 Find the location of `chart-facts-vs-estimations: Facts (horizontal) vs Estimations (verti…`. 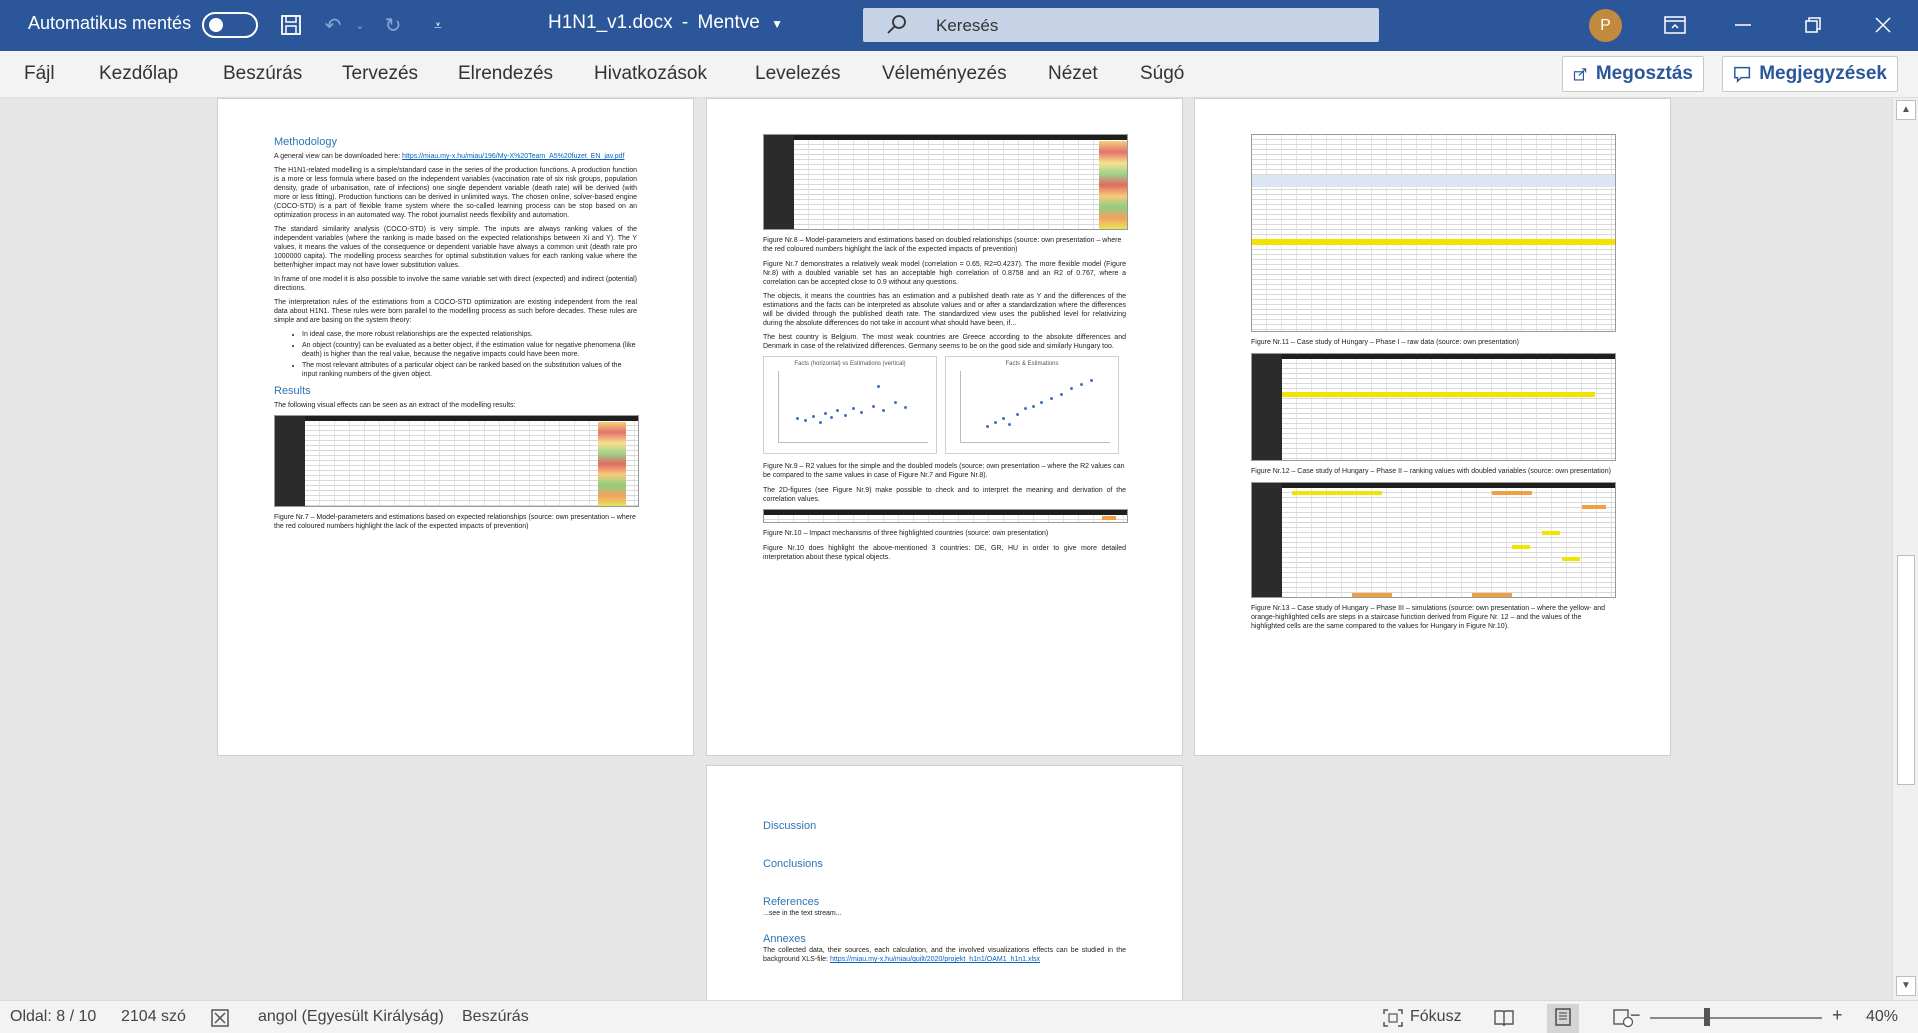

chart-facts-vs-estimations: Facts (horizontal) vs Estimations (verti… is located at coordinates (850, 405).